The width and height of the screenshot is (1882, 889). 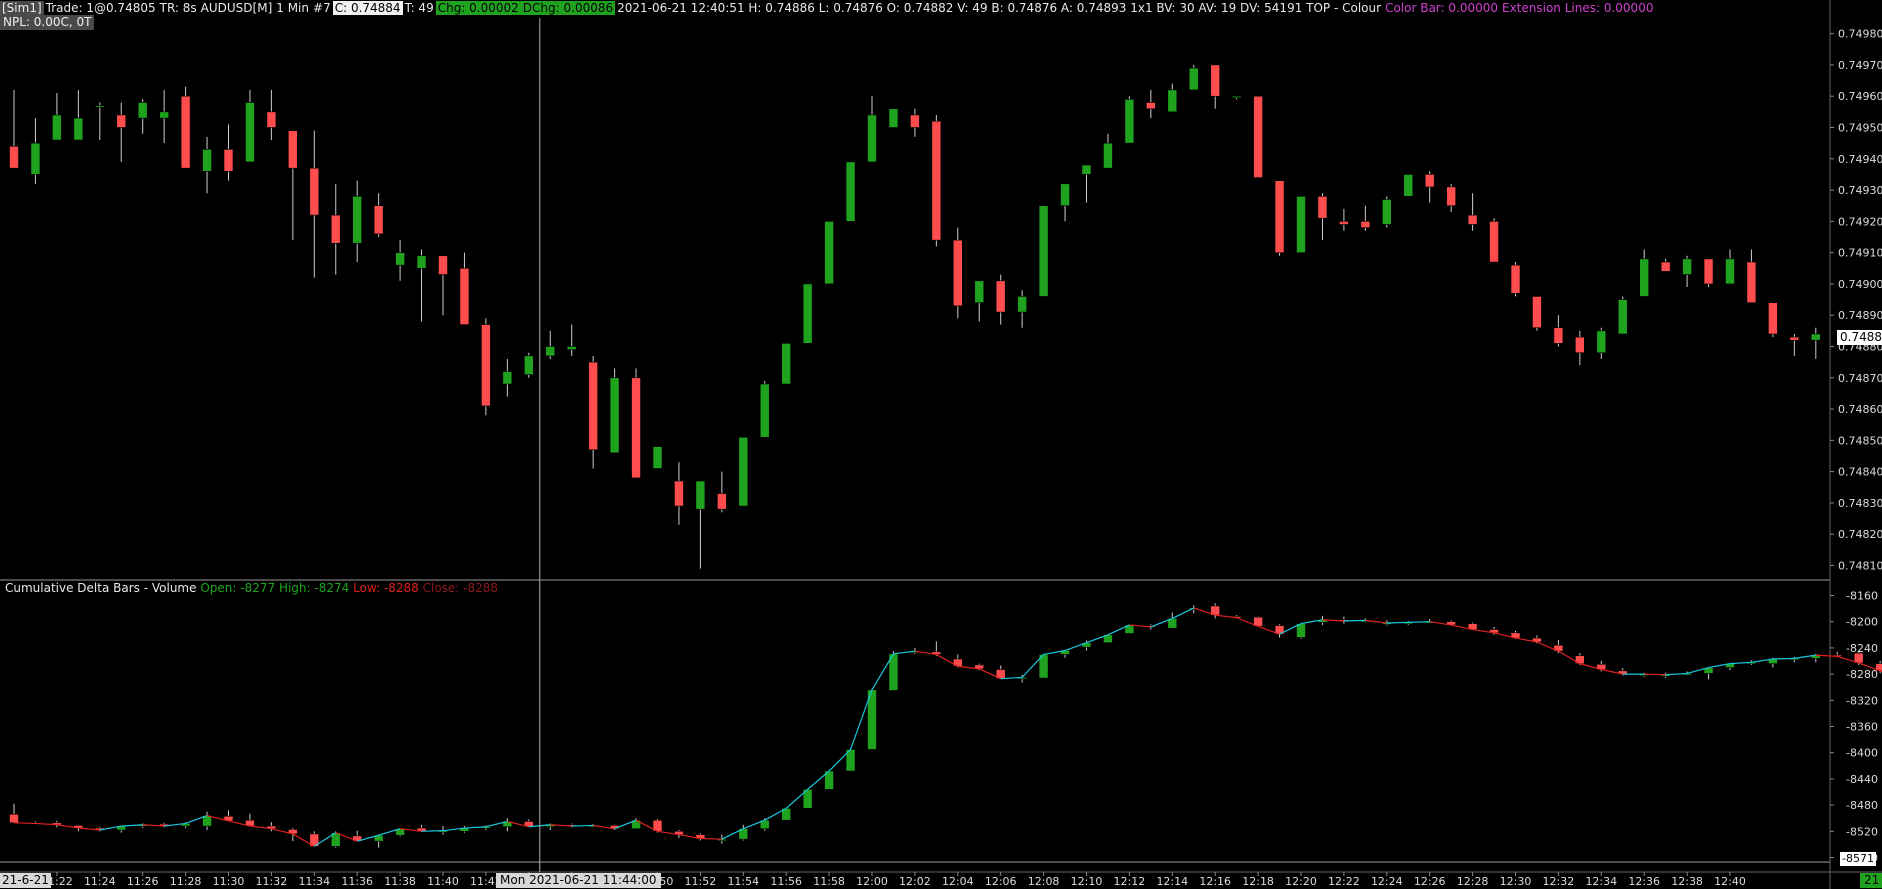 I want to click on delta-tick-label: -8240, so click(x=1862, y=648).